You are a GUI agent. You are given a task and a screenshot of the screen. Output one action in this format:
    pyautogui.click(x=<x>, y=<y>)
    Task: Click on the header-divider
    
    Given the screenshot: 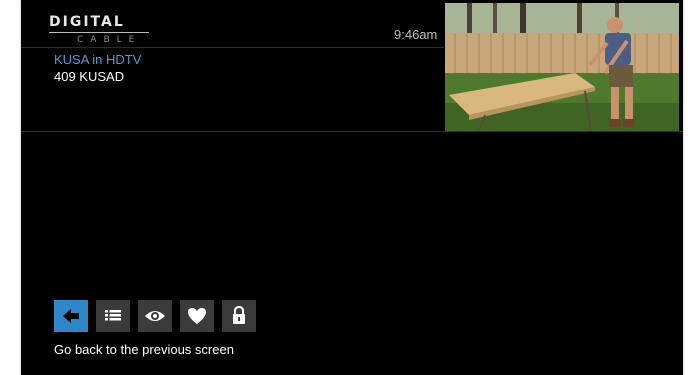 What is the action you would take?
    pyautogui.click(x=232, y=47)
    